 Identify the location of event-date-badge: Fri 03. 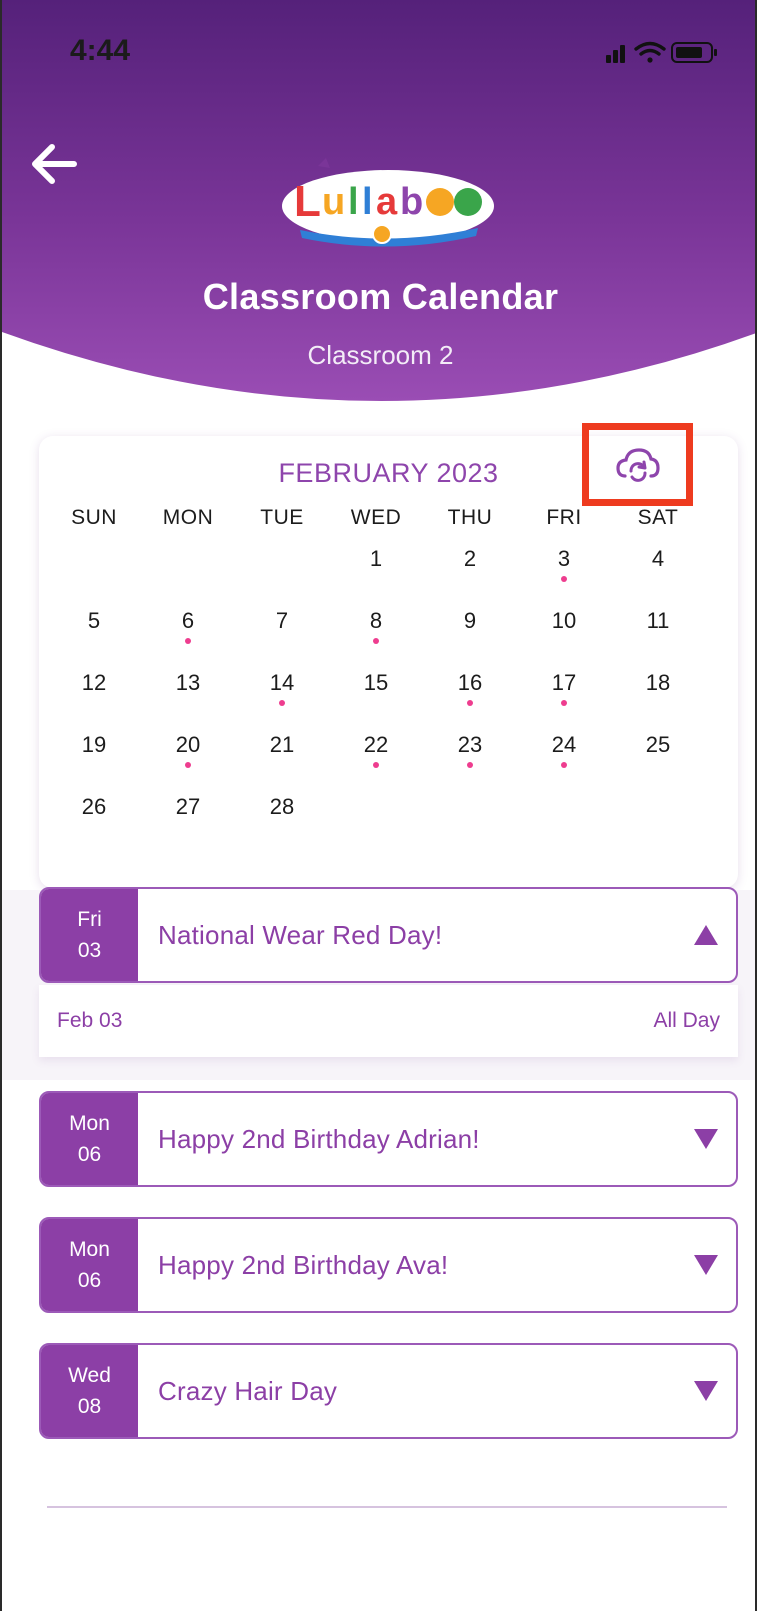
(89, 935).